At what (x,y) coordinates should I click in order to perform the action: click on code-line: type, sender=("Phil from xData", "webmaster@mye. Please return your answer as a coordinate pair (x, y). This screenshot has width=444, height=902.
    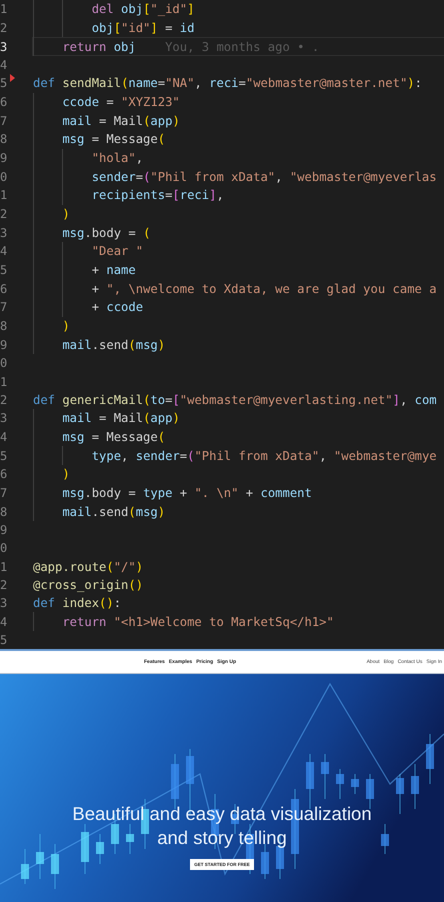
    Looking at the image, I should click on (264, 456).